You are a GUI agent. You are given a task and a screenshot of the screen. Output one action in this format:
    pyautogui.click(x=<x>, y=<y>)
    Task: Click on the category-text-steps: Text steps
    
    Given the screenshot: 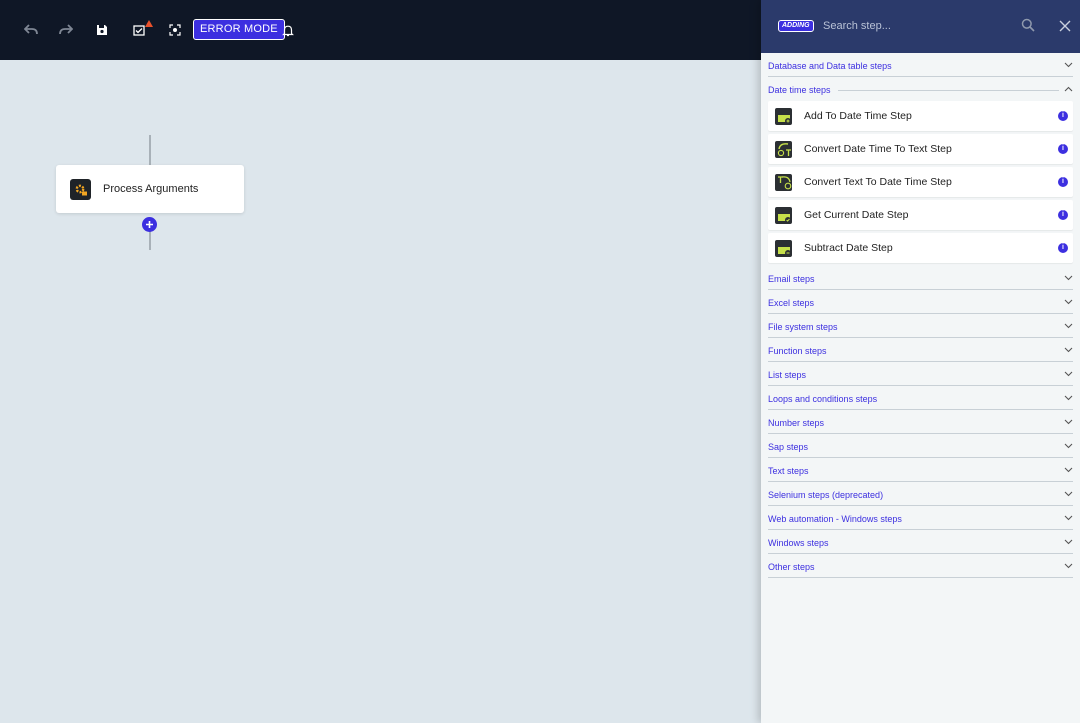 What is the action you would take?
    pyautogui.click(x=920, y=470)
    